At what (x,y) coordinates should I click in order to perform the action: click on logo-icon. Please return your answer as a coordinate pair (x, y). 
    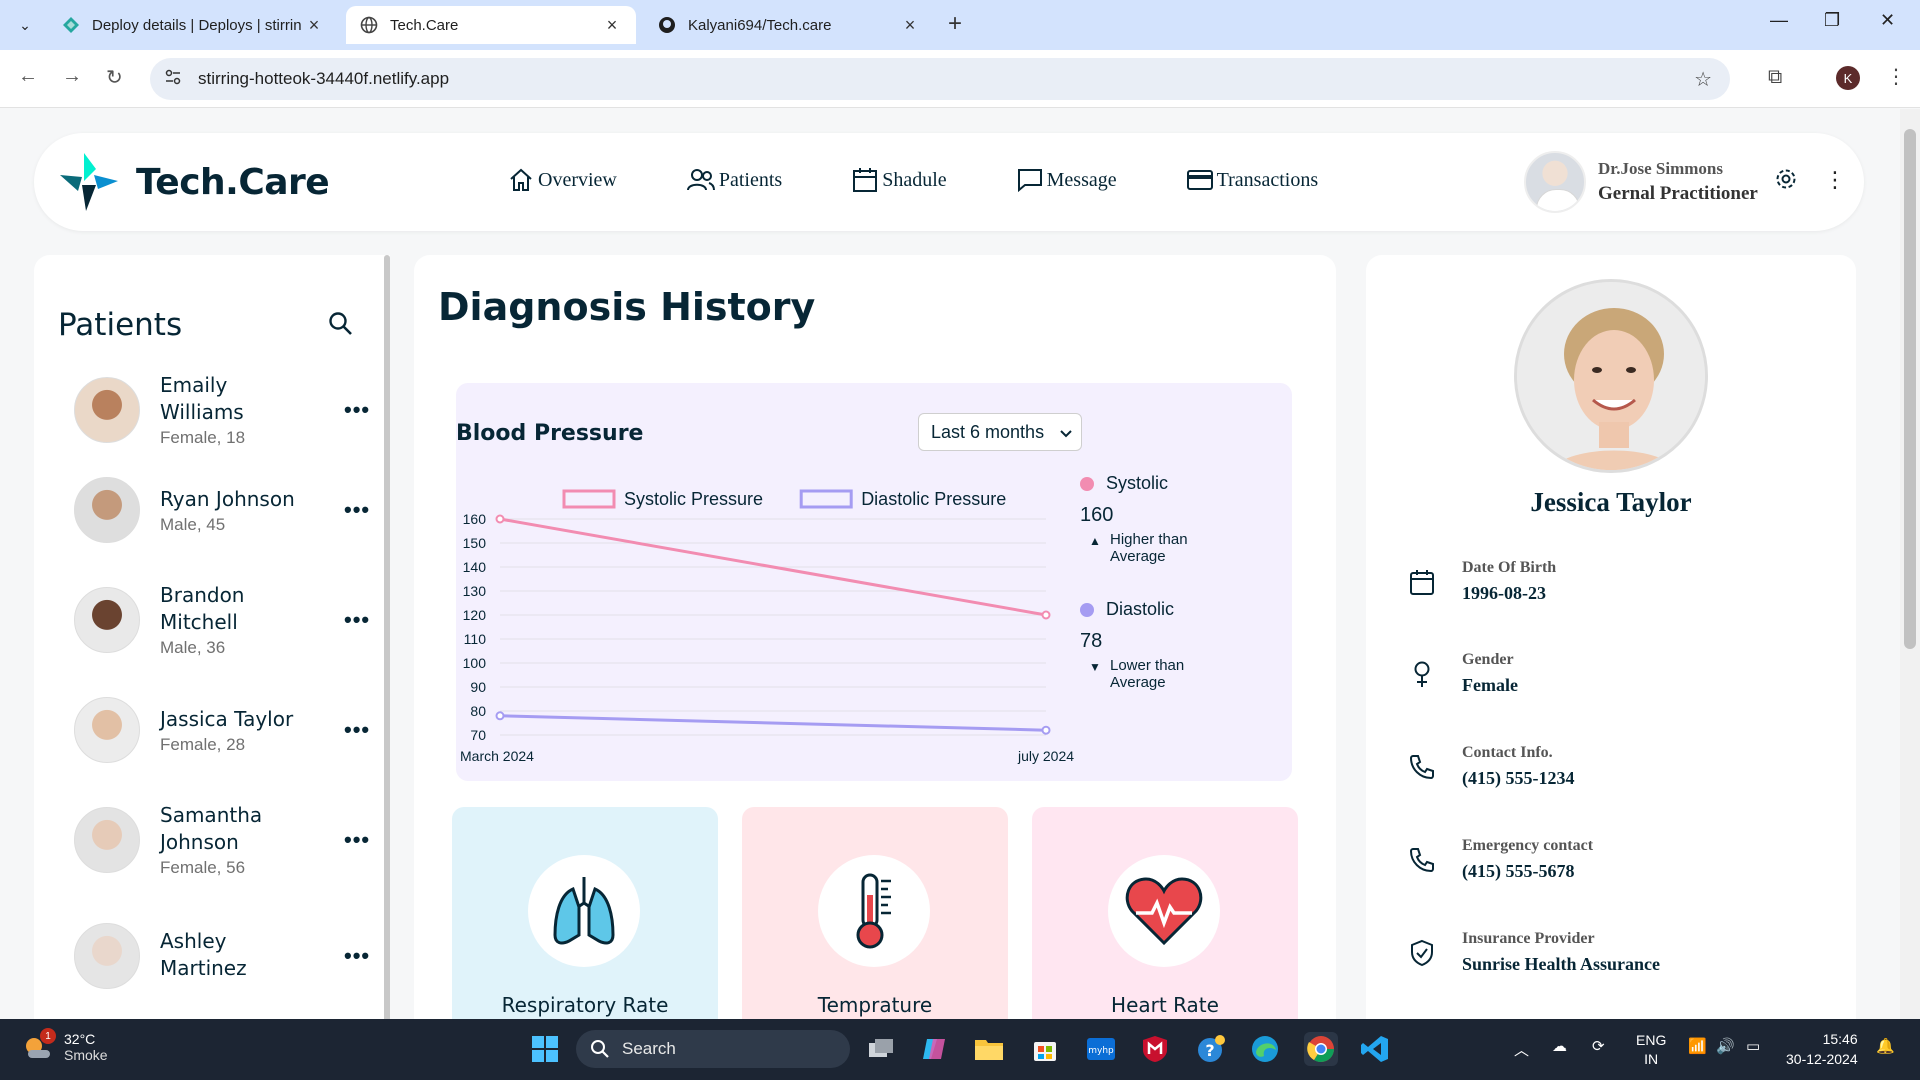
    Looking at the image, I should click on (89, 182).